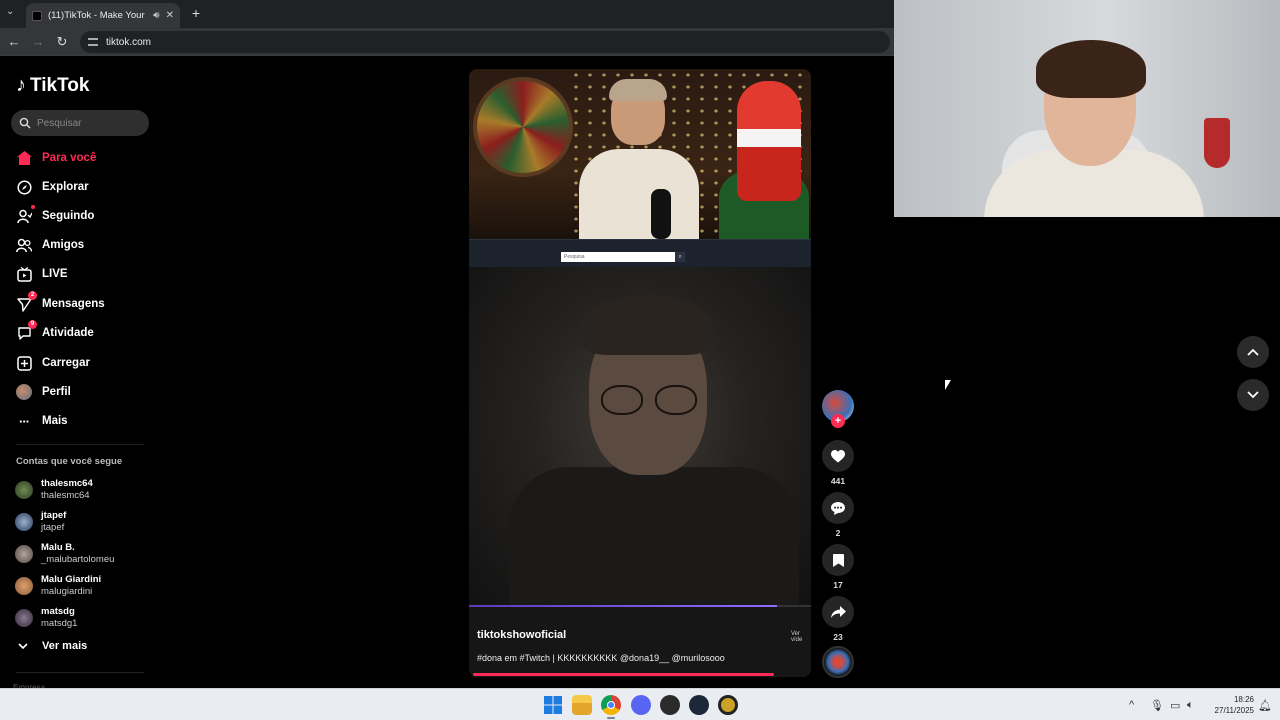 Image resolution: width=1280 pixels, height=720 pixels. Describe the element at coordinates (10, 11) in the screenshot. I see `tab-search-icon: ⌄` at that location.